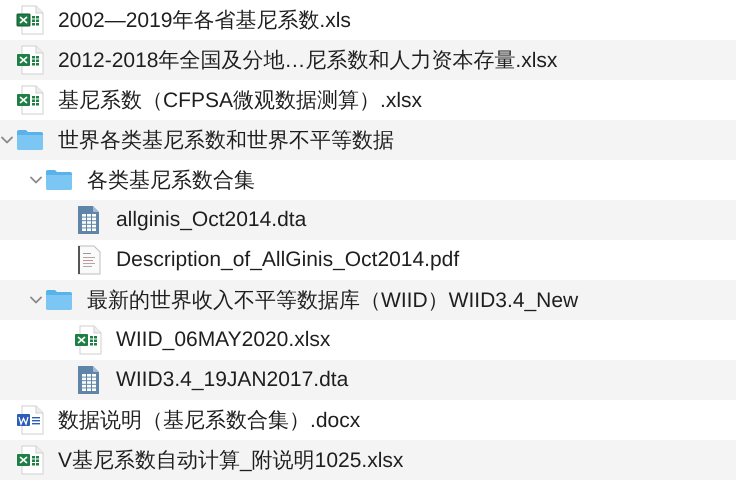 This screenshot has width=736, height=504. What do you see at coordinates (240, 100) in the screenshot?
I see `file-name: 基尼系数（CFPSA微观数据测算）.xlsx` at bounding box center [240, 100].